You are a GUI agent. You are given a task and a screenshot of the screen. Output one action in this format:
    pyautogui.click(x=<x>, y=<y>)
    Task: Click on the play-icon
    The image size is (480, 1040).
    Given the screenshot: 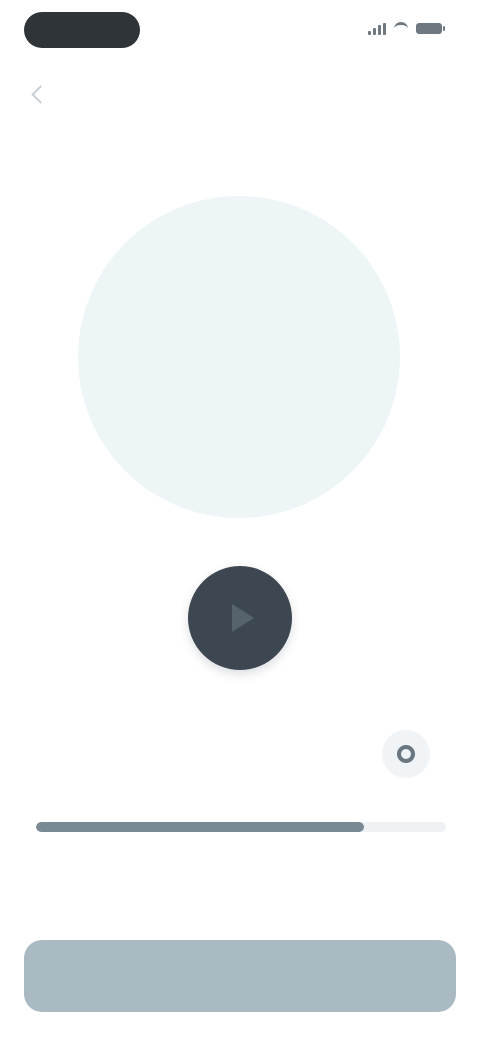 What is the action you would take?
    pyautogui.click(x=243, y=618)
    